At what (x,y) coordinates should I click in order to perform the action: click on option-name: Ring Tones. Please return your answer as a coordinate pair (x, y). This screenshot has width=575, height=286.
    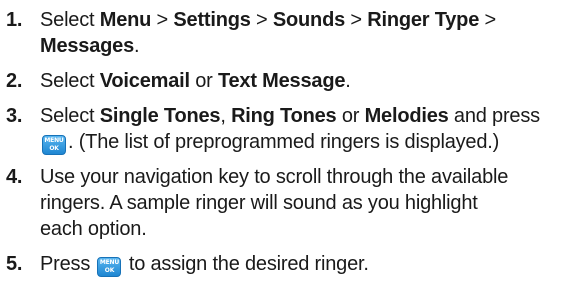
    Looking at the image, I should click on (284, 116).